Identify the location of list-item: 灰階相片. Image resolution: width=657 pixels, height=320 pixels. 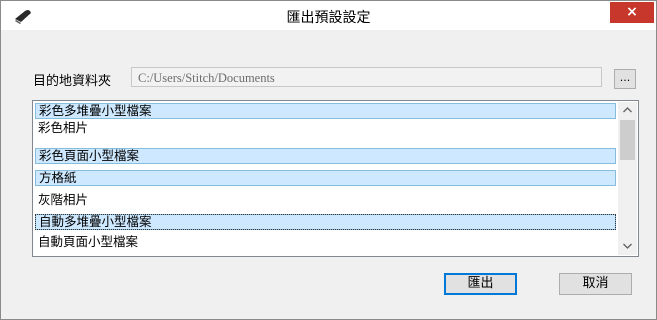
(325, 200).